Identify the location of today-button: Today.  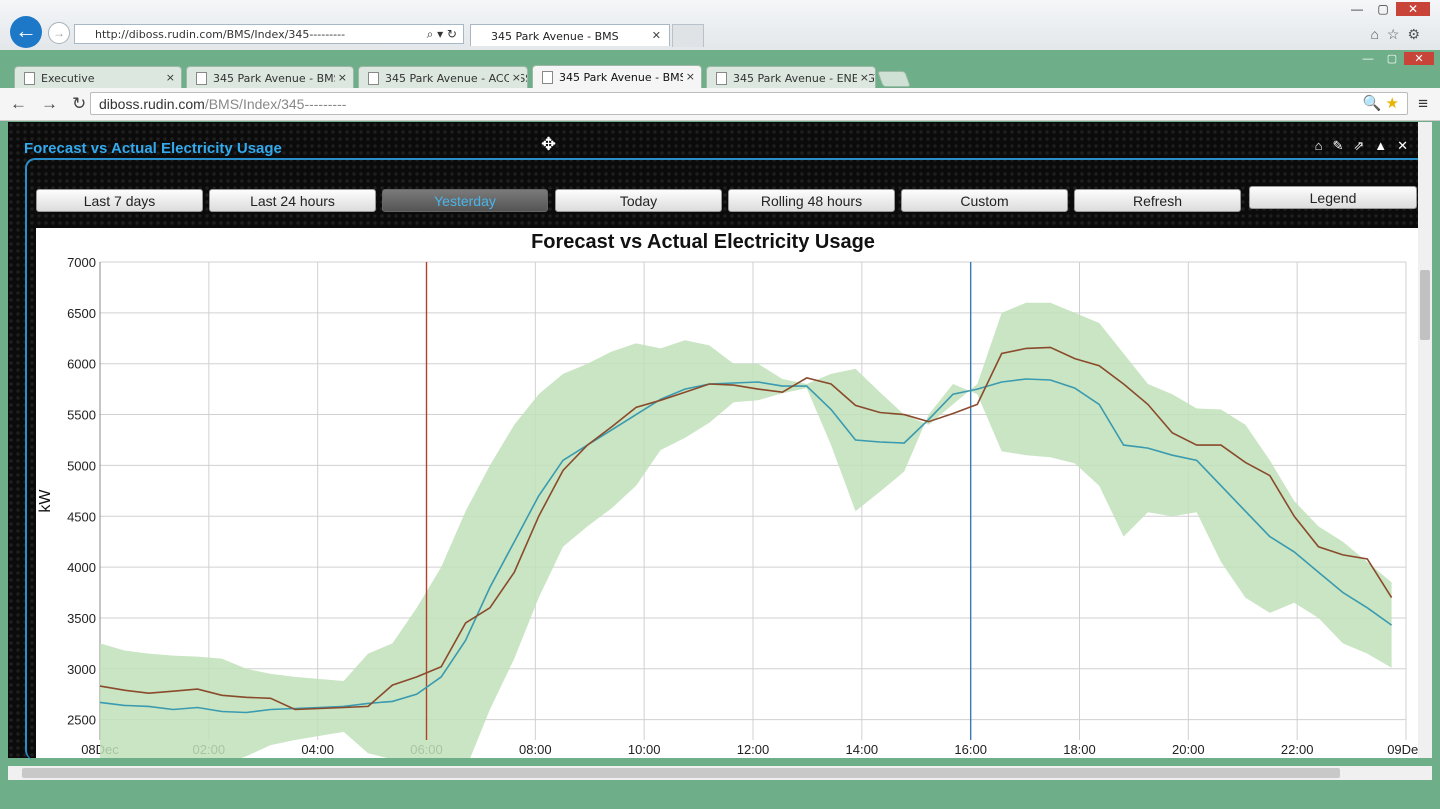
(638, 200).